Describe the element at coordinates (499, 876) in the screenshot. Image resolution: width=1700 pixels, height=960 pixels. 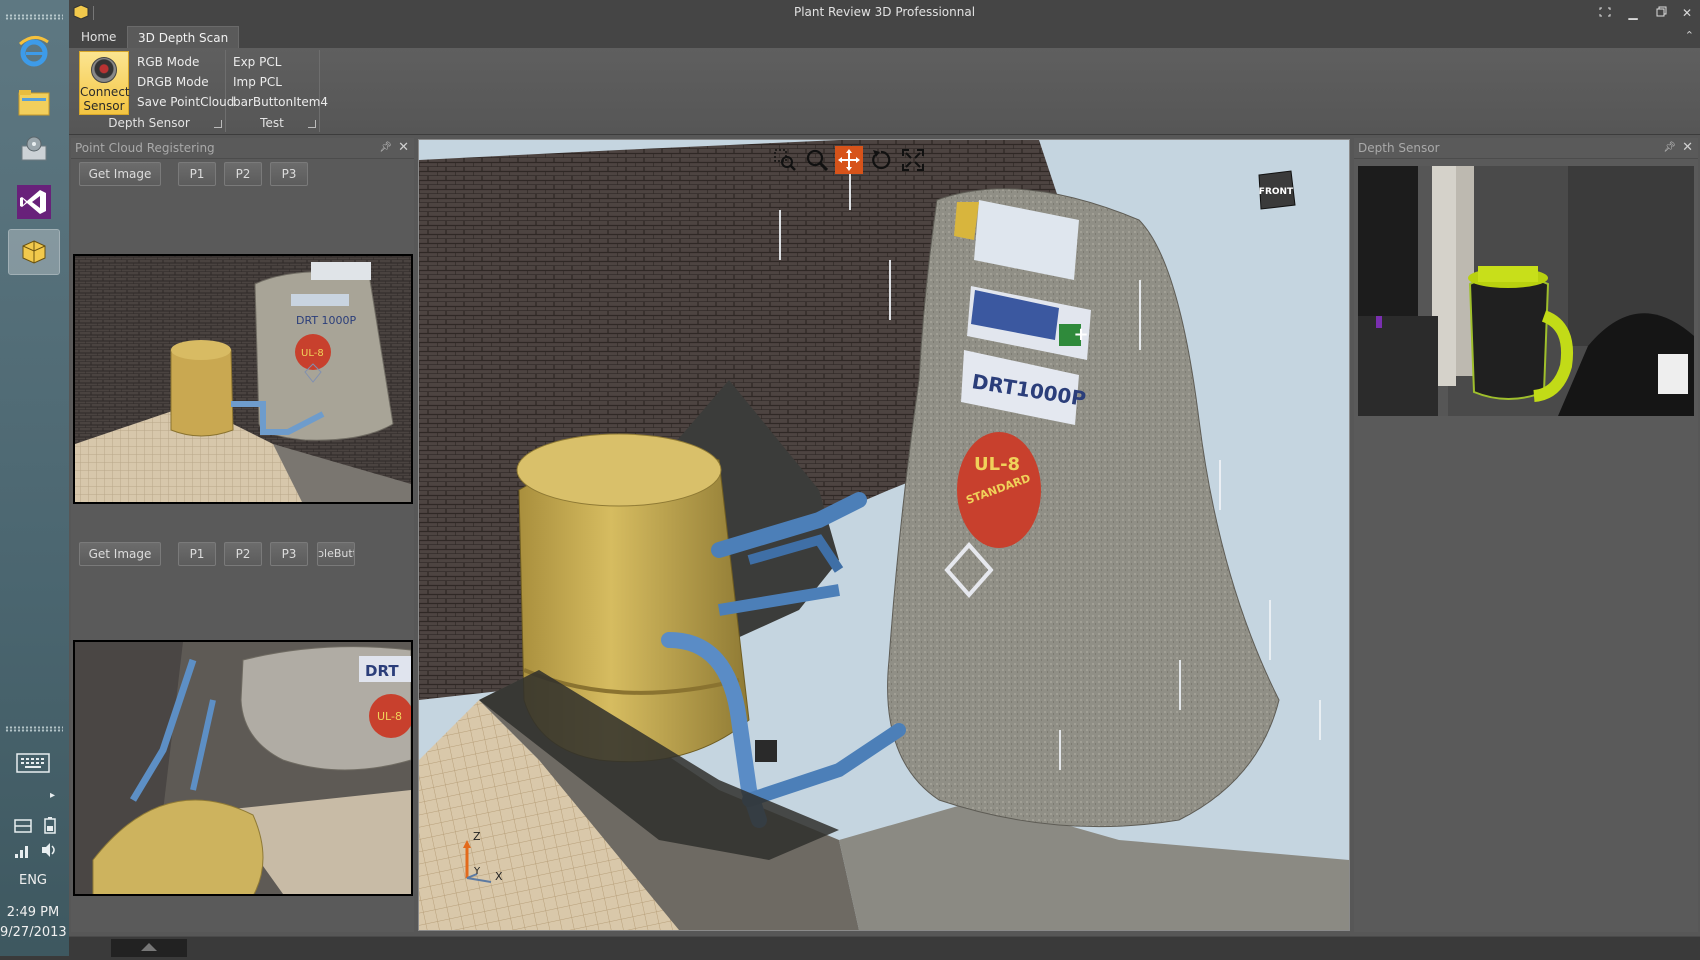
I see `axis-x-label: X` at that location.